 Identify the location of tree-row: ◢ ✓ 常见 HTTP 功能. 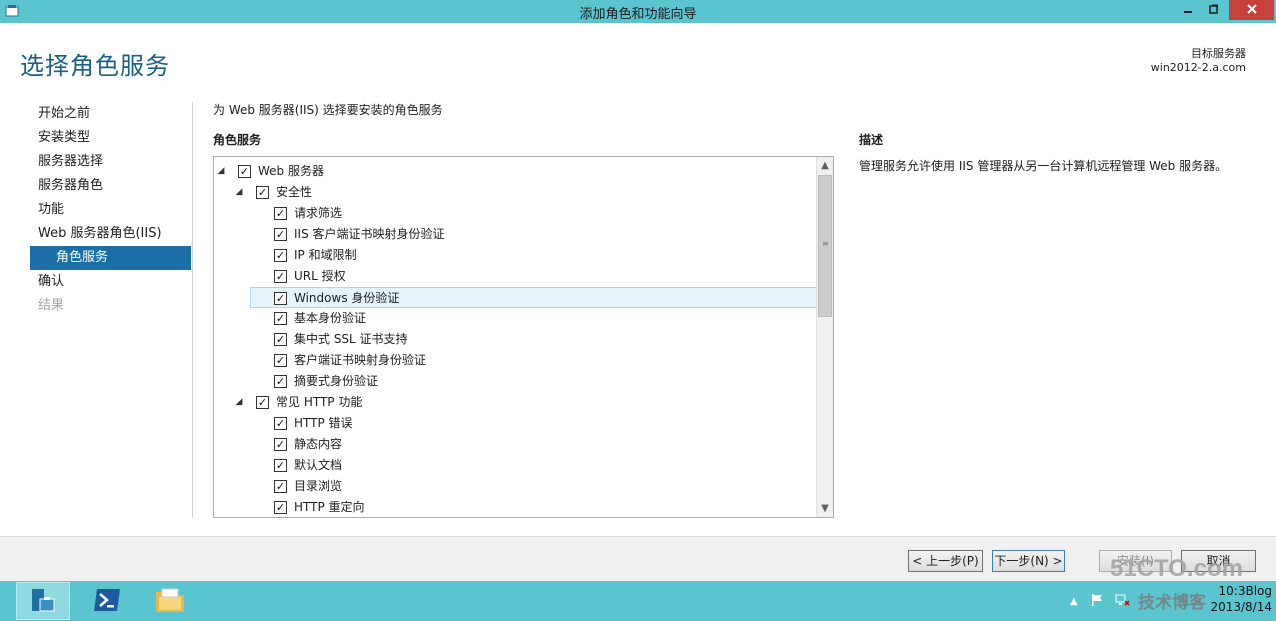
(515, 402).